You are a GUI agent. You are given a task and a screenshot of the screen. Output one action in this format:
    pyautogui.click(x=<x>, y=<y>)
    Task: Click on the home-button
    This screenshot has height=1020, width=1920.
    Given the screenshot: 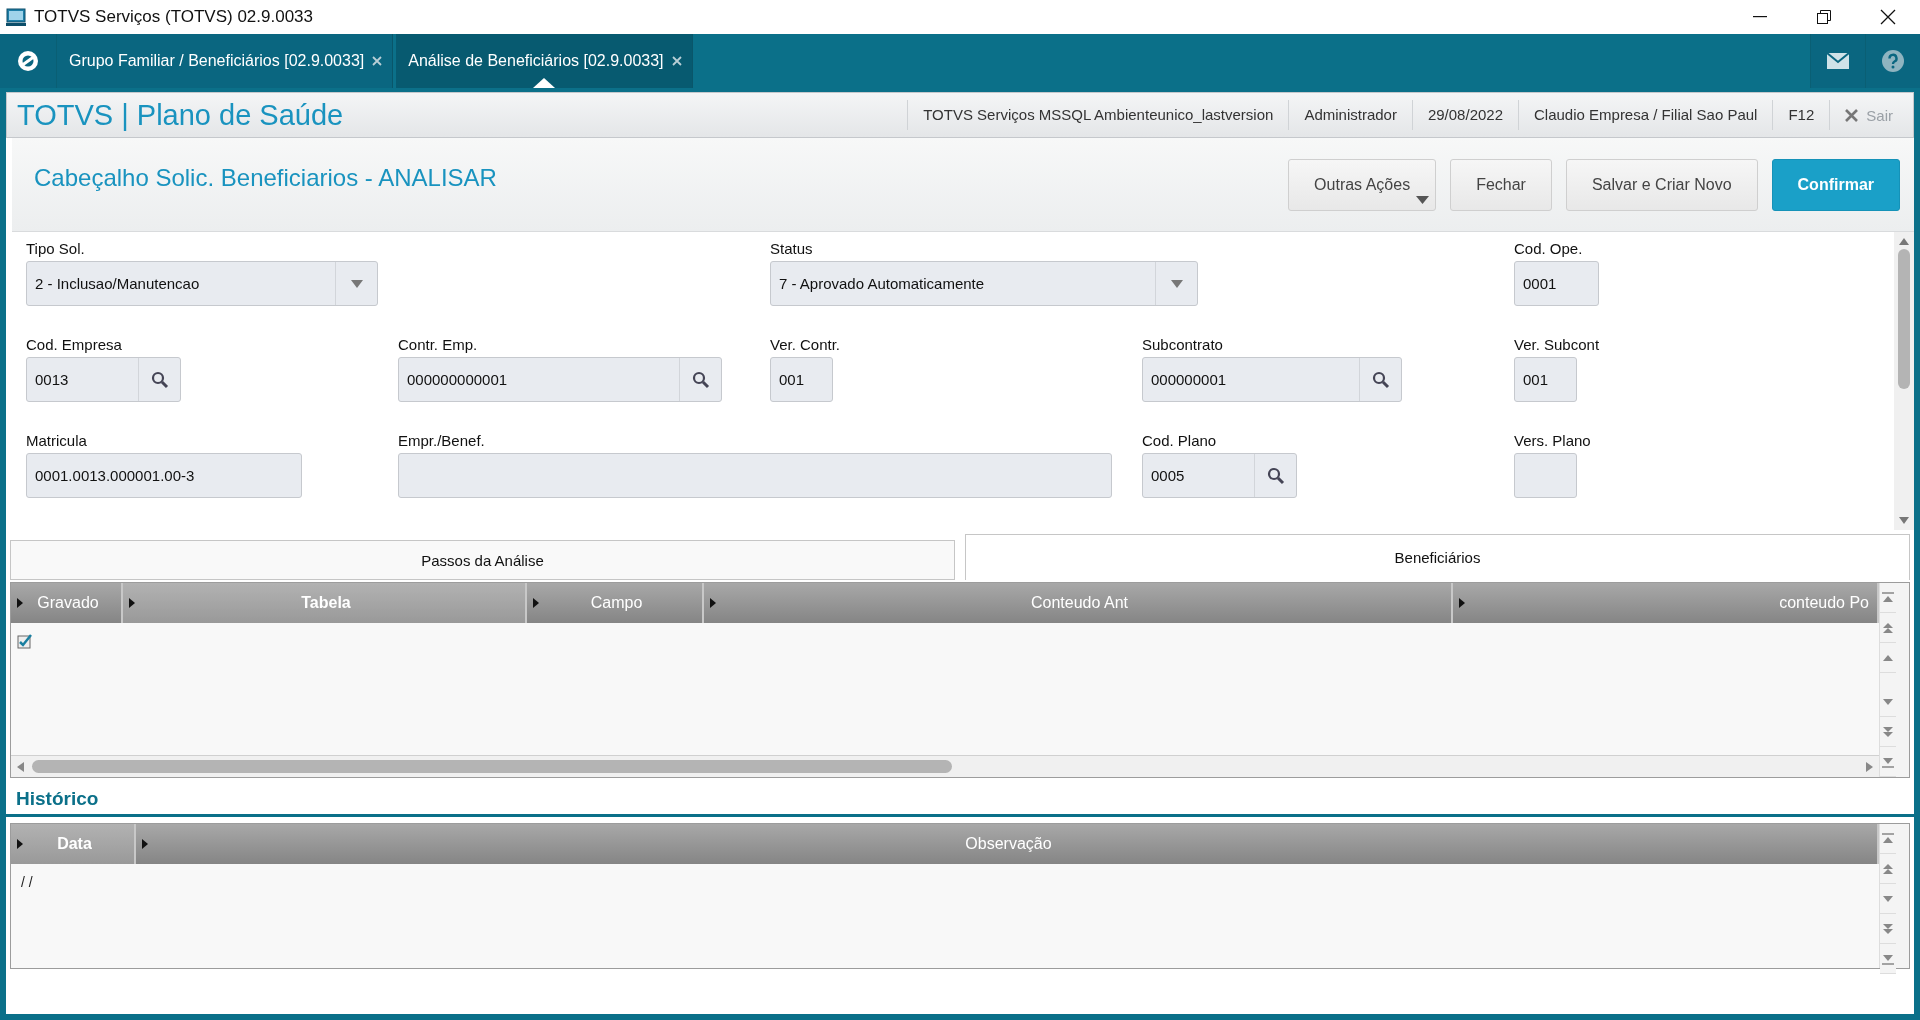 What is the action you would take?
    pyautogui.click(x=28, y=61)
    